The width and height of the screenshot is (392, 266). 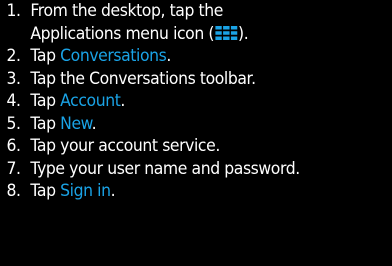 I want to click on step-2: 2. Tap Conversations., so click(x=180, y=56).